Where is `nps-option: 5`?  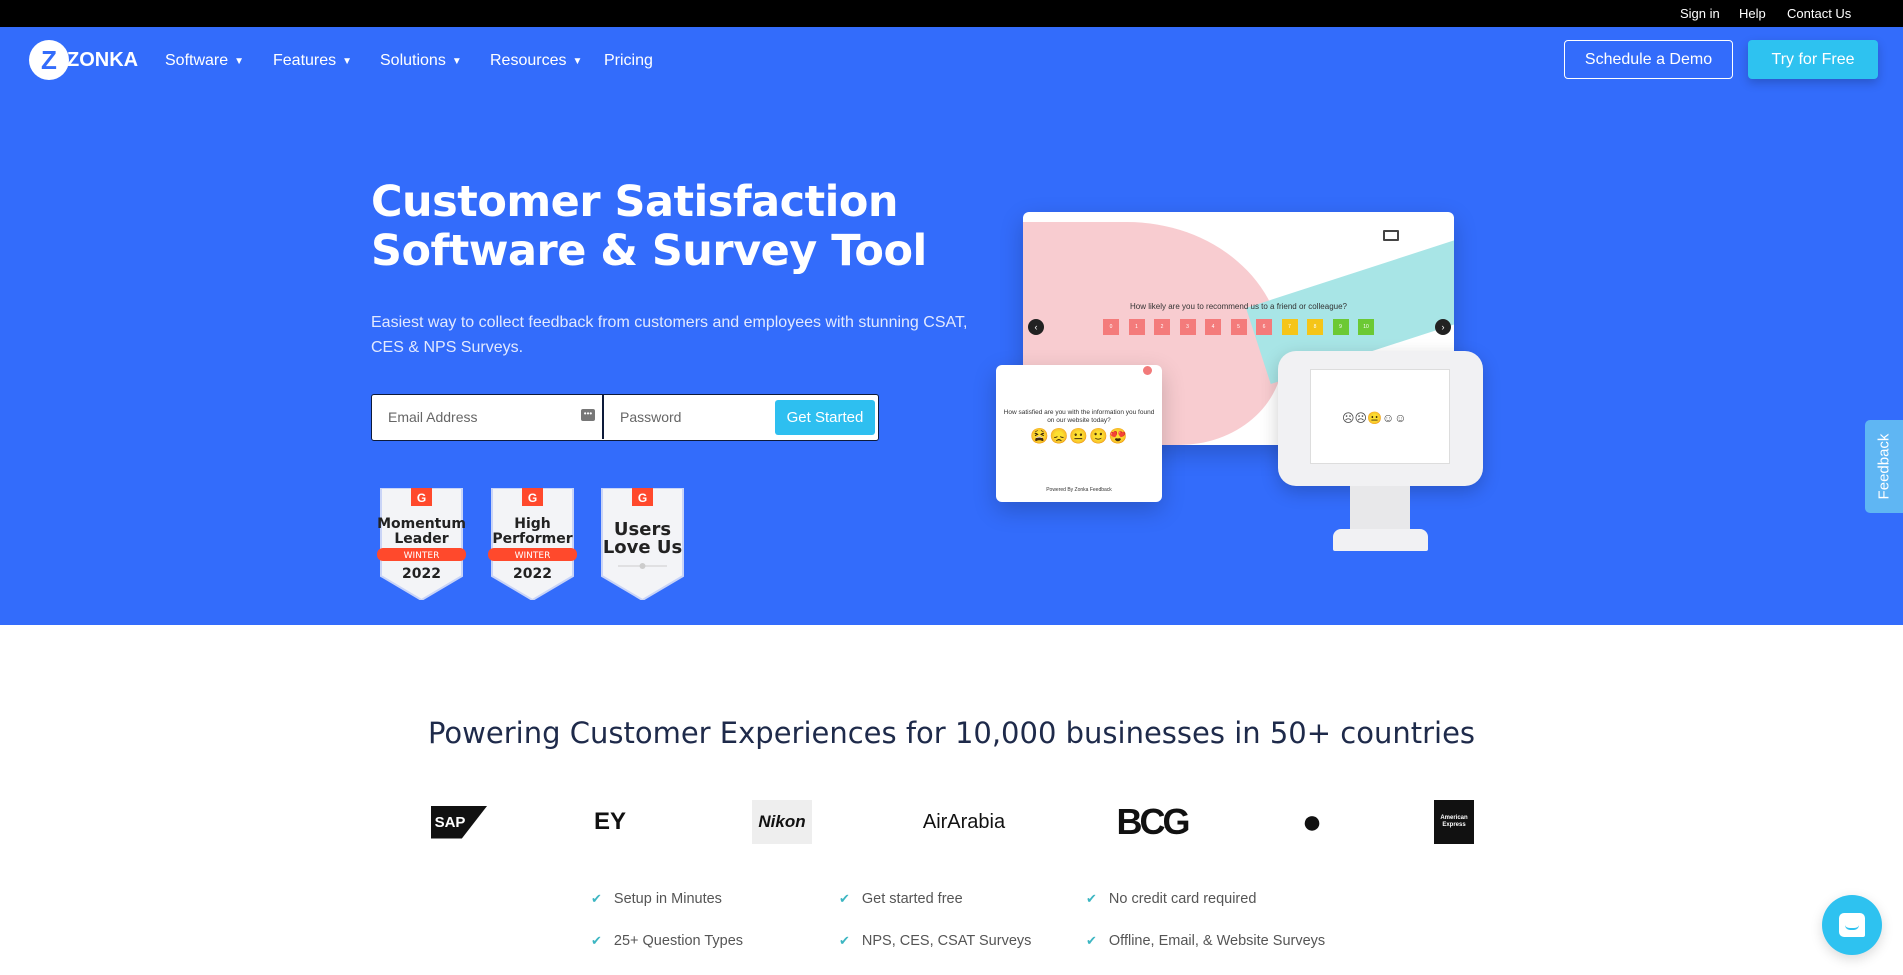
nps-option: 5 is located at coordinates (1238, 327).